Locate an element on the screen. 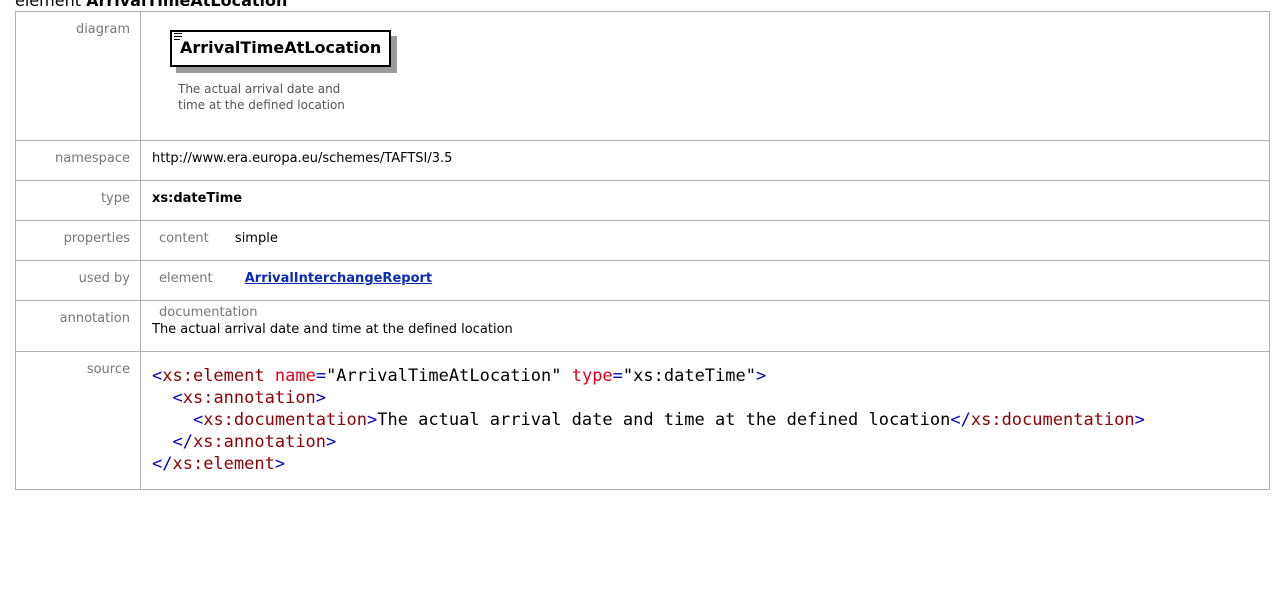 The height and width of the screenshot is (610, 1287). diagram-doc-line-1: The actual arrival date and is located at coordinates (259, 89).